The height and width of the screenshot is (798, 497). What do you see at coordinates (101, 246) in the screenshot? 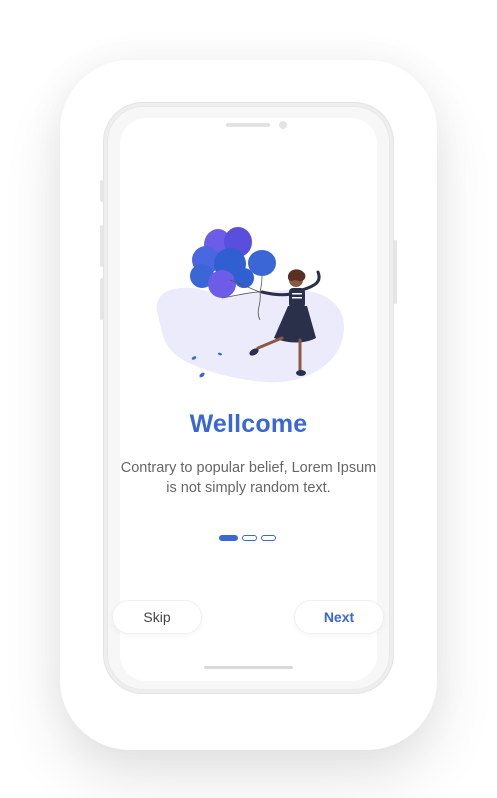
I see `phone-volume-up-button` at bounding box center [101, 246].